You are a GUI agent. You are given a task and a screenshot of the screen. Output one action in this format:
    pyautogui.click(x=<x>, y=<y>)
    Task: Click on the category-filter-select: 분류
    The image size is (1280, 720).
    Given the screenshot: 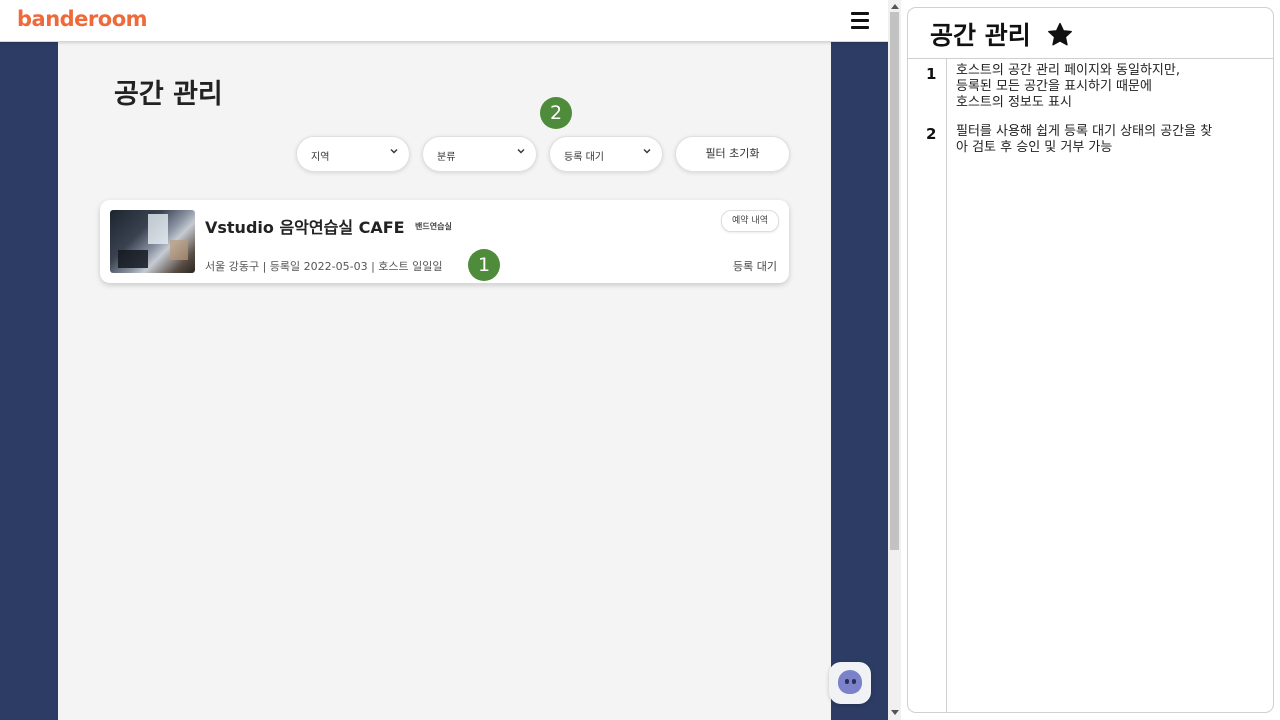 What is the action you would take?
    pyautogui.click(x=479, y=154)
    